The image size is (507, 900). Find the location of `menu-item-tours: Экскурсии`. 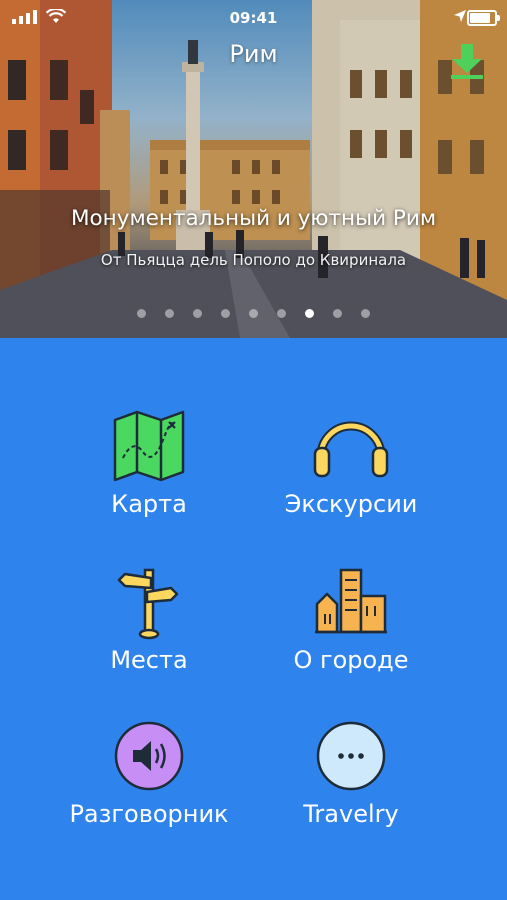

menu-item-tours: Экскурсии is located at coordinates (351, 463).